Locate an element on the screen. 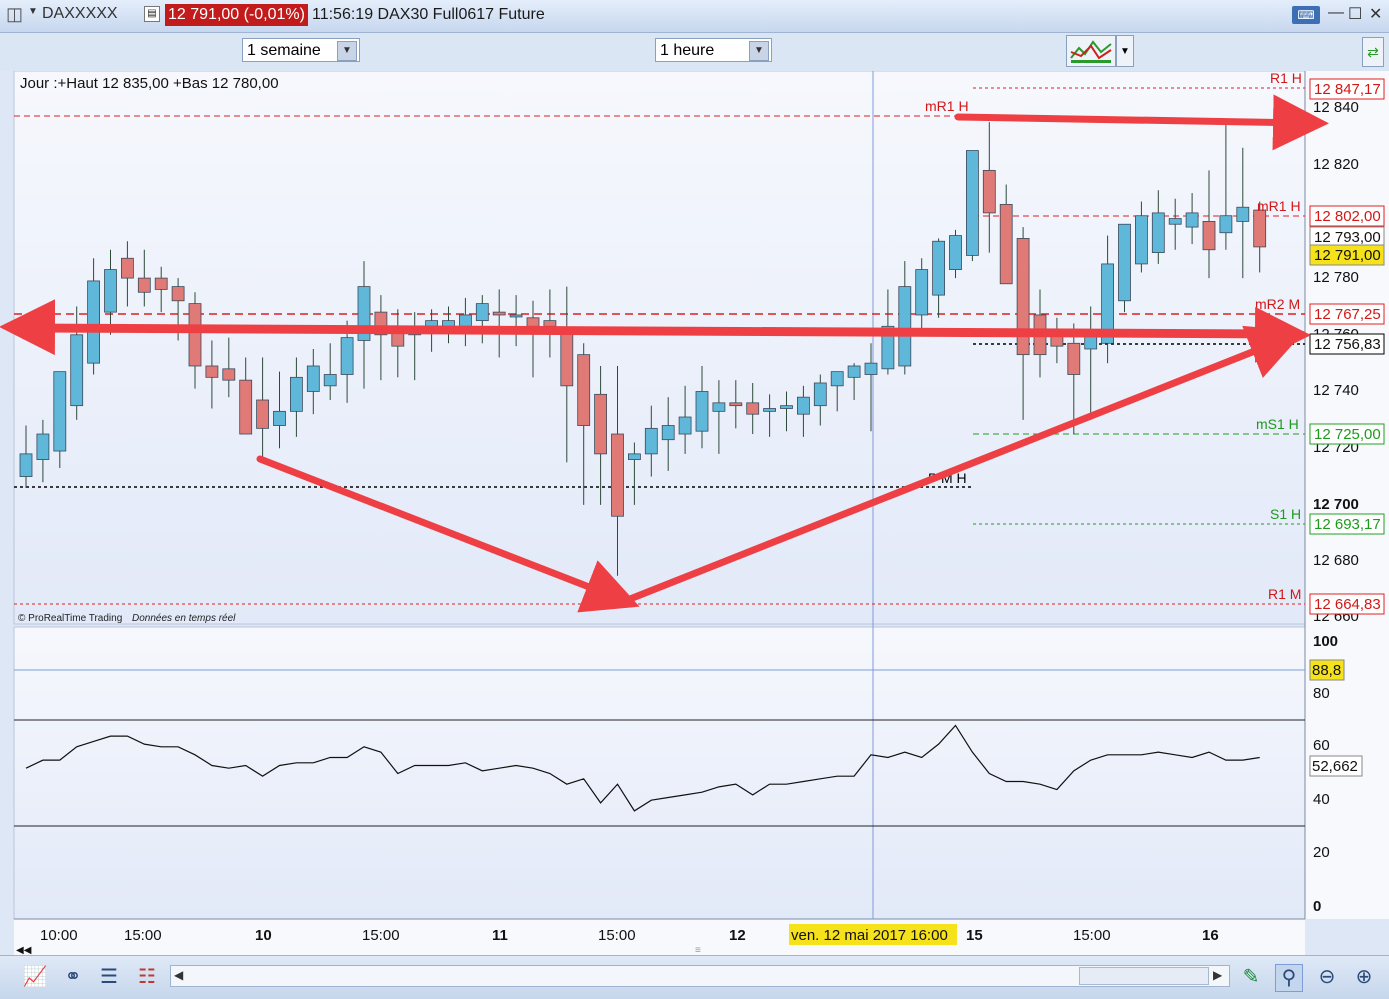 This screenshot has height=999, width=1389. price-tick: 12 820 is located at coordinates (1336, 164).